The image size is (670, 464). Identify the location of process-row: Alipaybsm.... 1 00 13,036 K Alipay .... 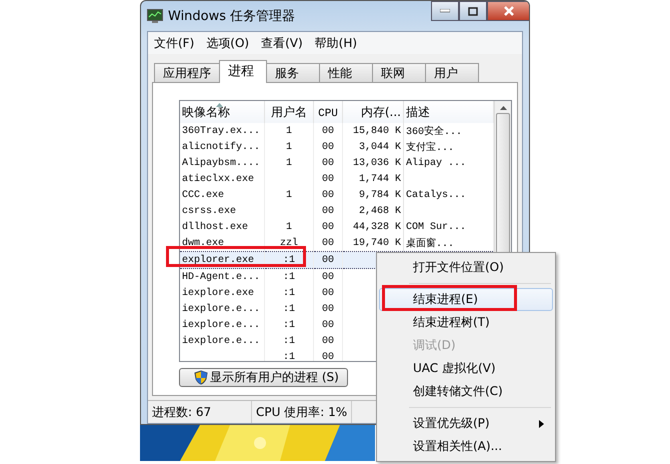
(337, 163).